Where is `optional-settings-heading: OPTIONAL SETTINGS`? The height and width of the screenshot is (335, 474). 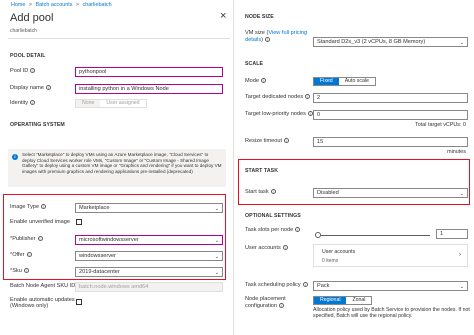 optional-settings-heading: OPTIONAL SETTINGS is located at coordinates (273, 216).